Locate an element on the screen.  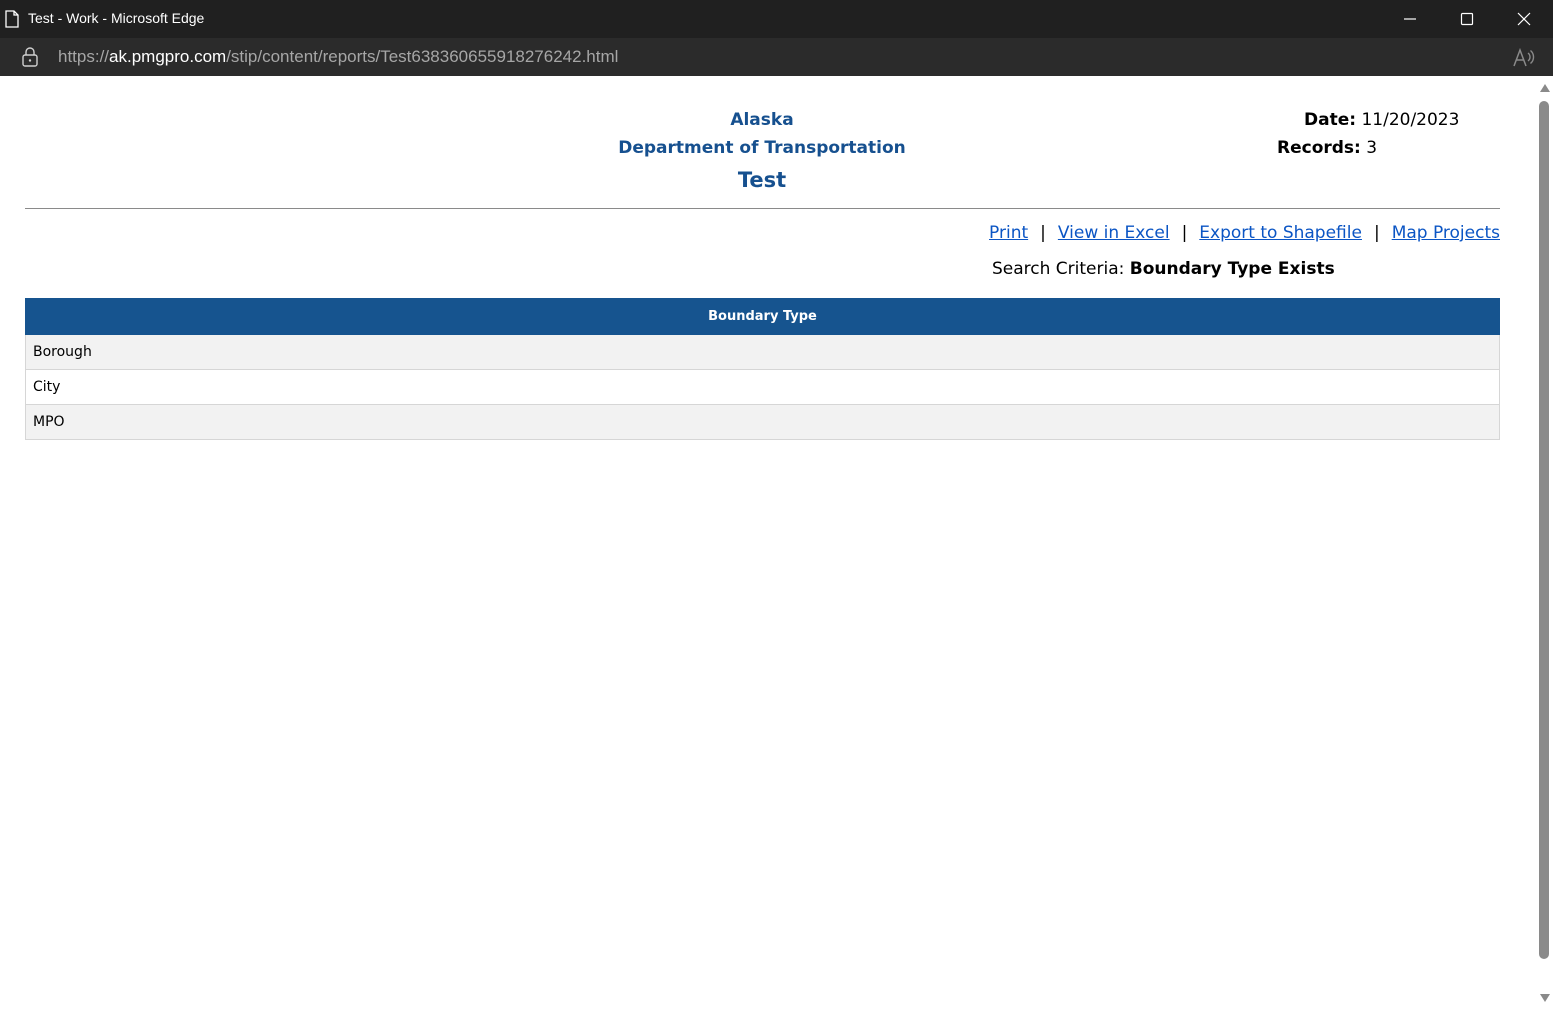
vertical-scrollbar is located at coordinates (1544, 543).